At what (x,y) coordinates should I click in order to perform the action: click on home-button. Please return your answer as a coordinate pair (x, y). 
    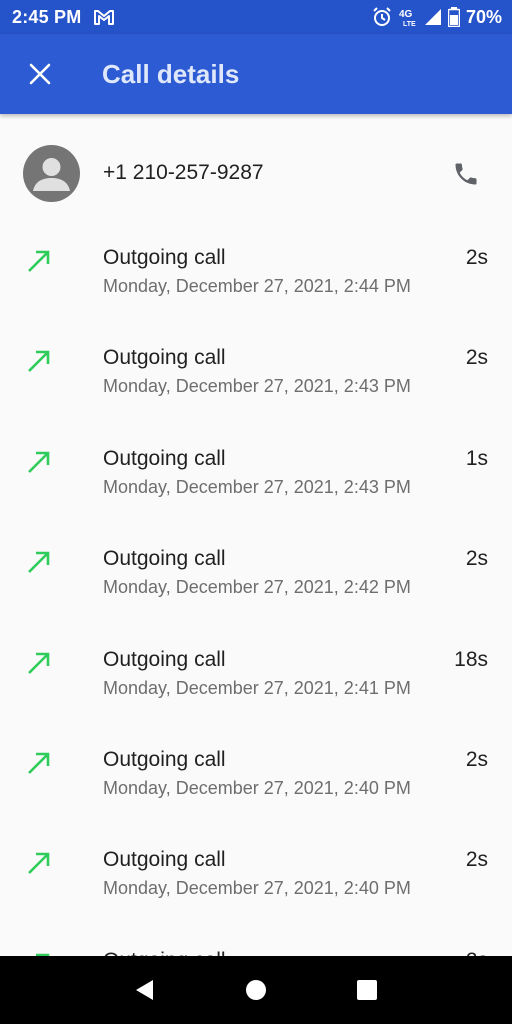
    Looking at the image, I should click on (256, 990).